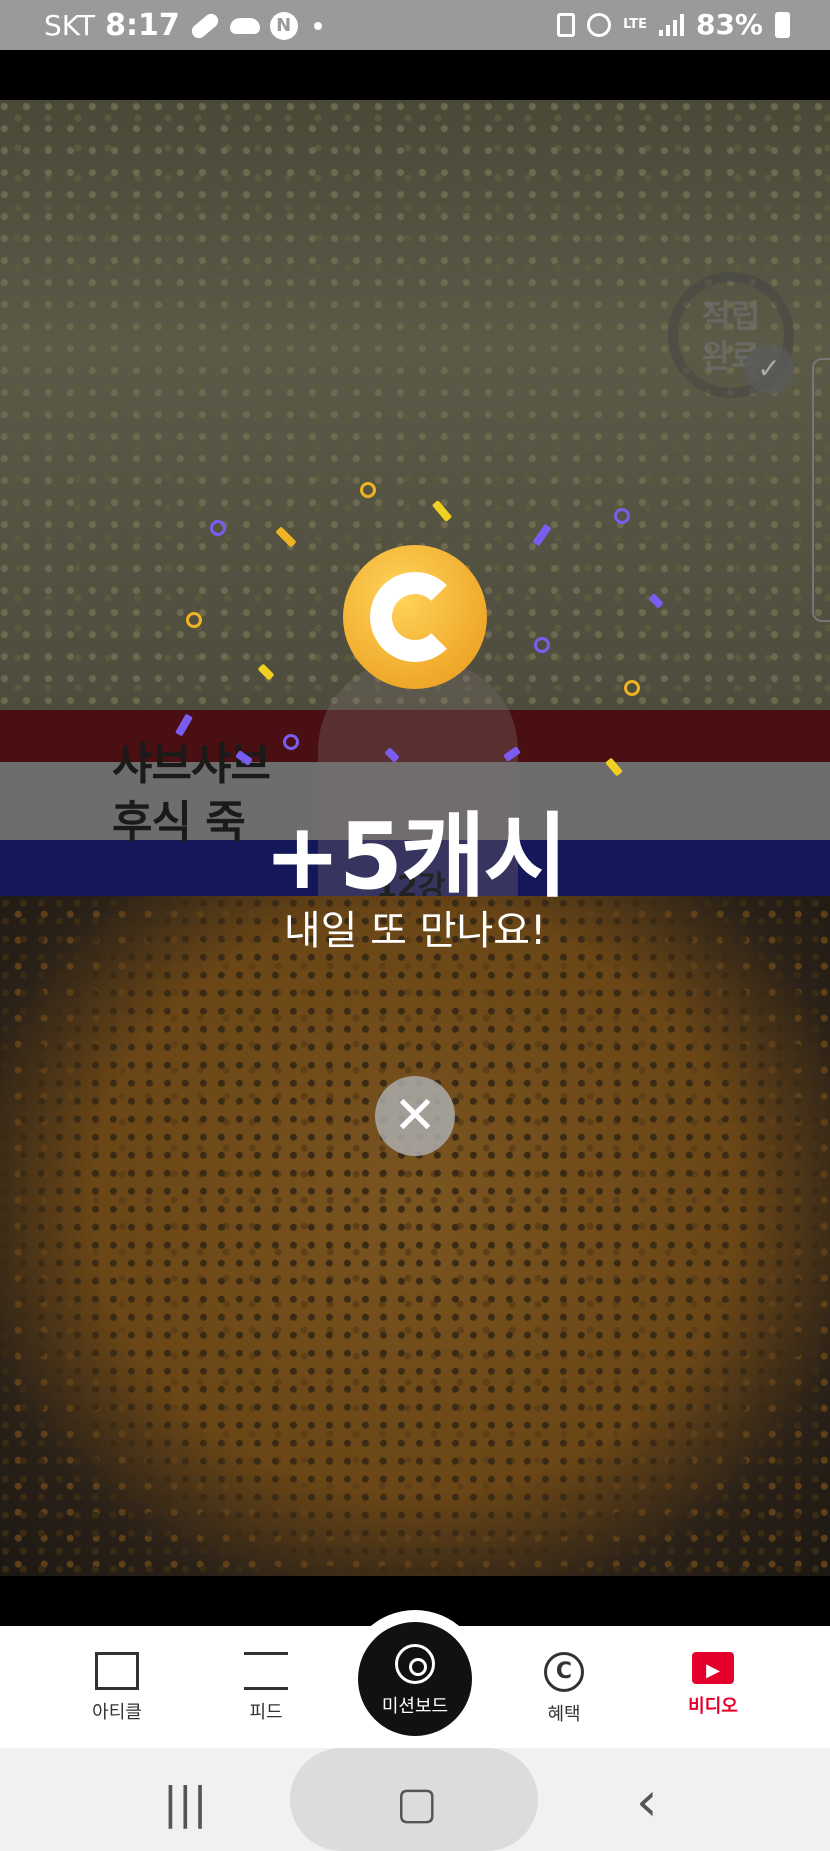 Image resolution: width=830 pixels, height=1851 pixels. I want to click on nav-label: 아티클, so click(117, 1712).